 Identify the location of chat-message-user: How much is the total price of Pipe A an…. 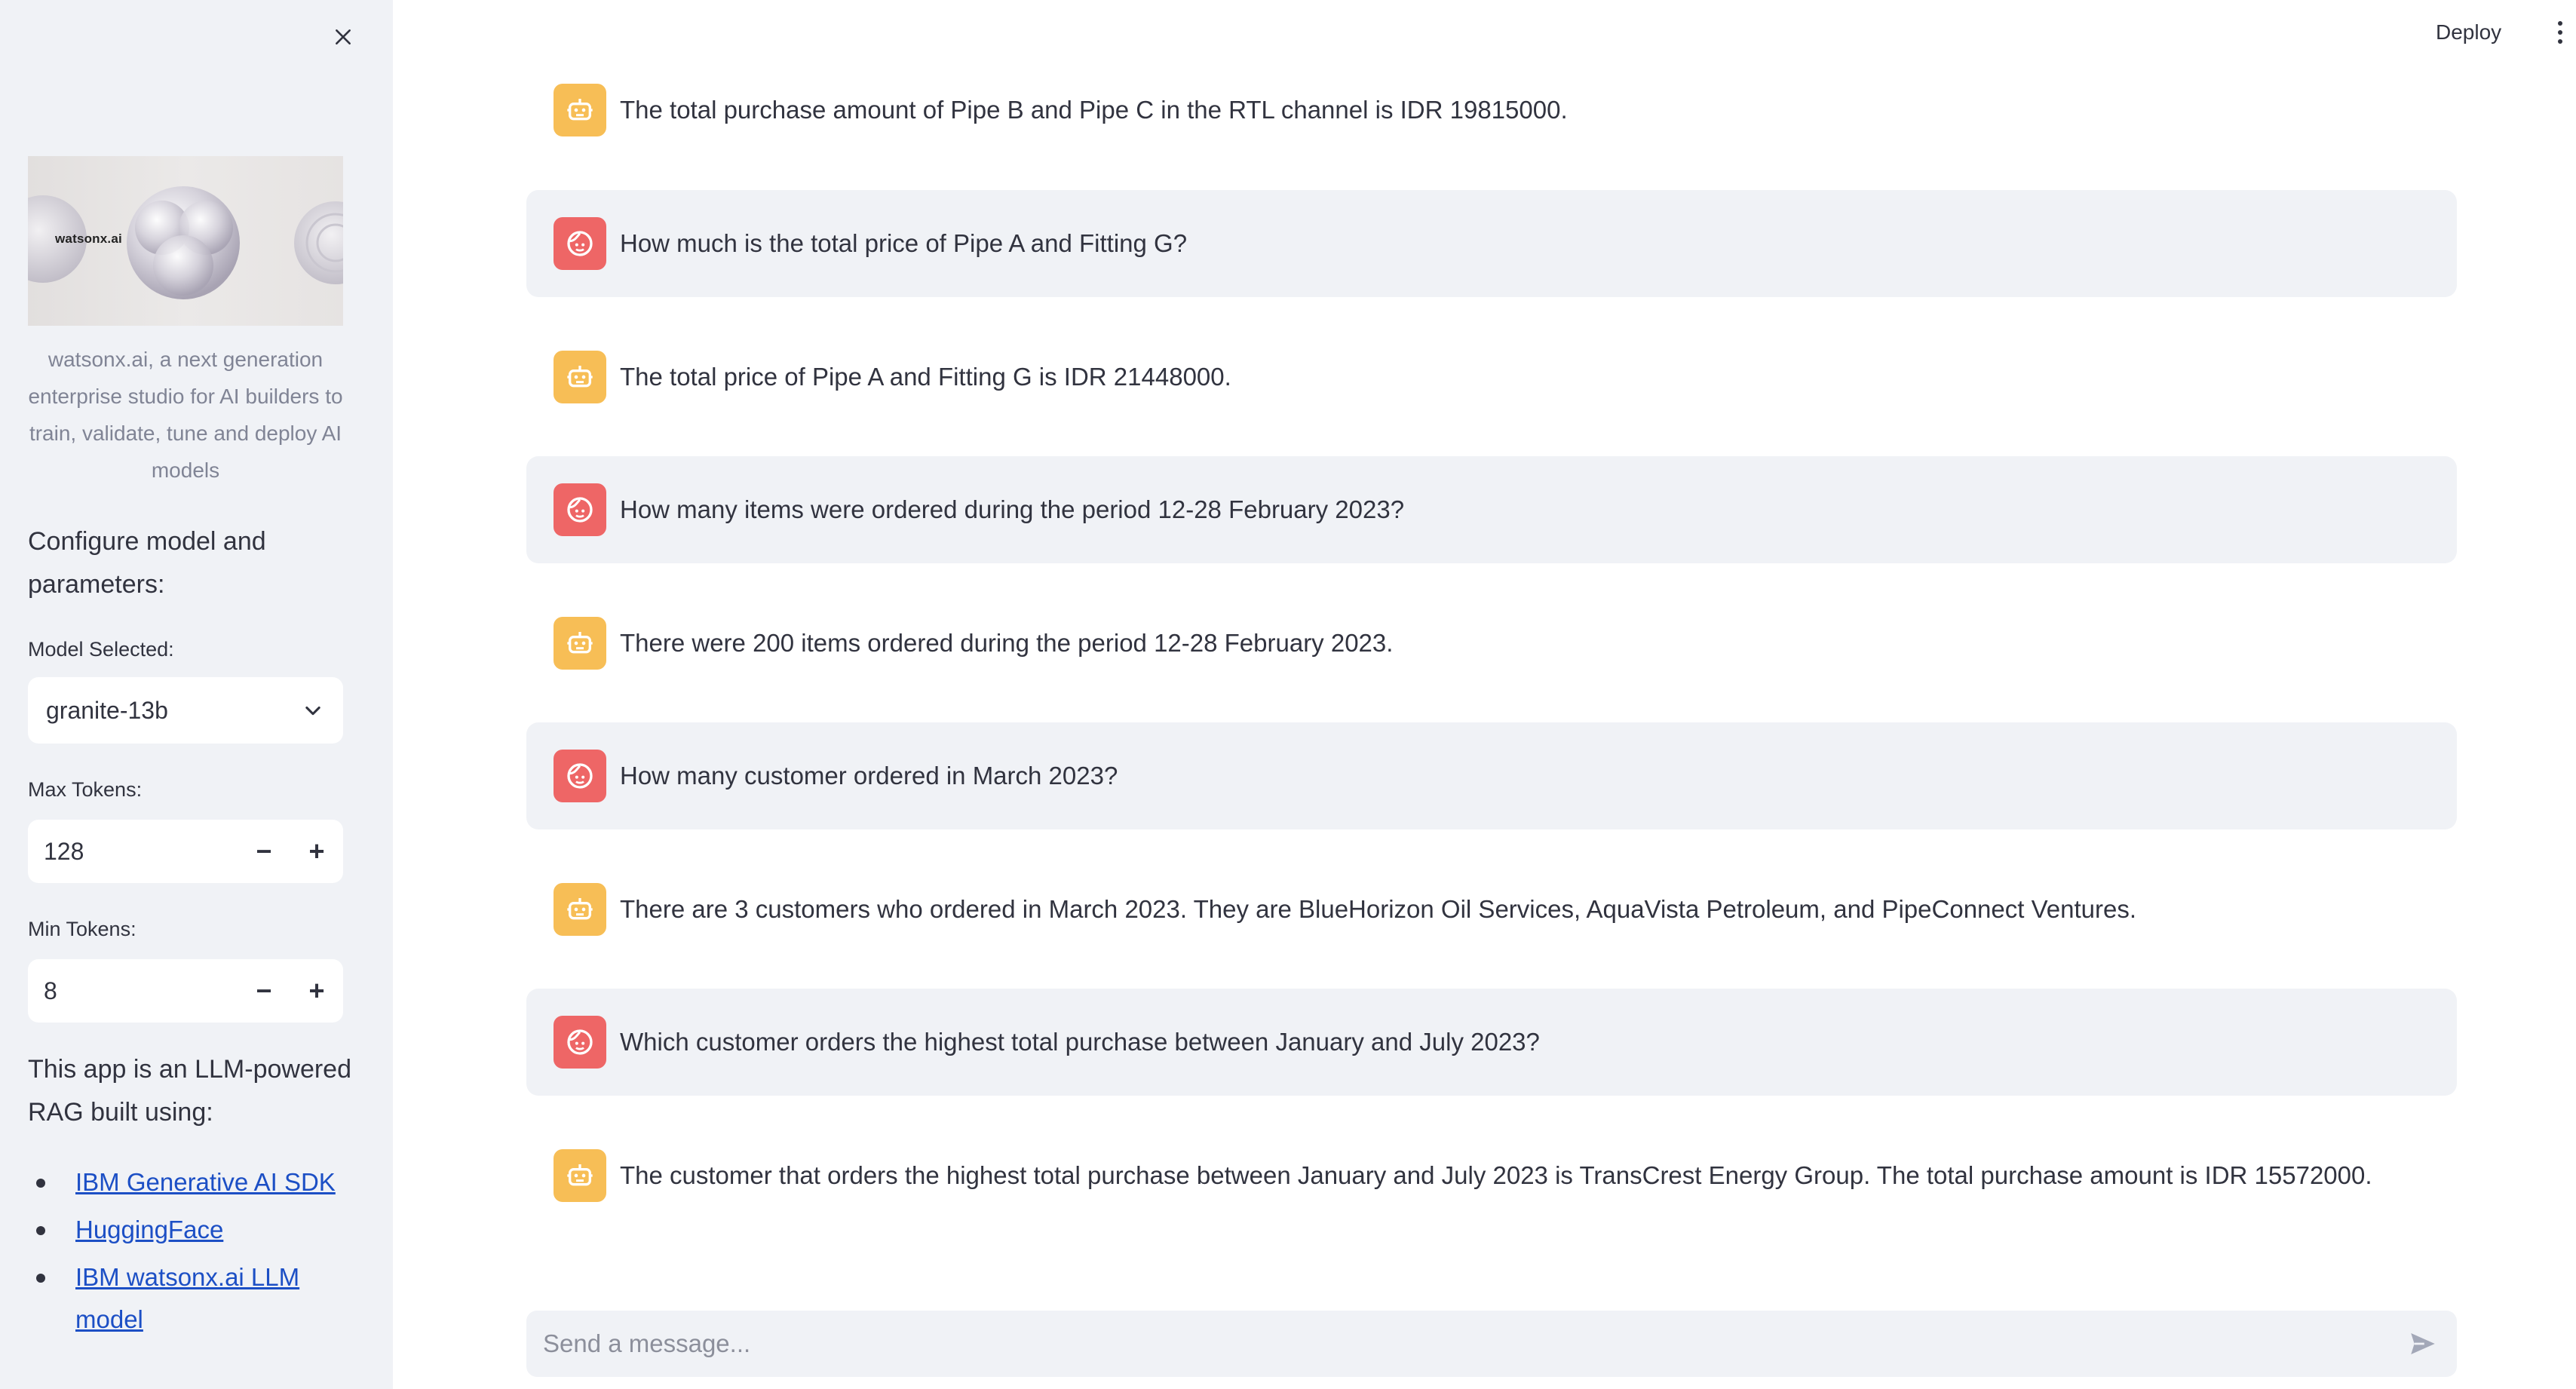
(1491, 244).